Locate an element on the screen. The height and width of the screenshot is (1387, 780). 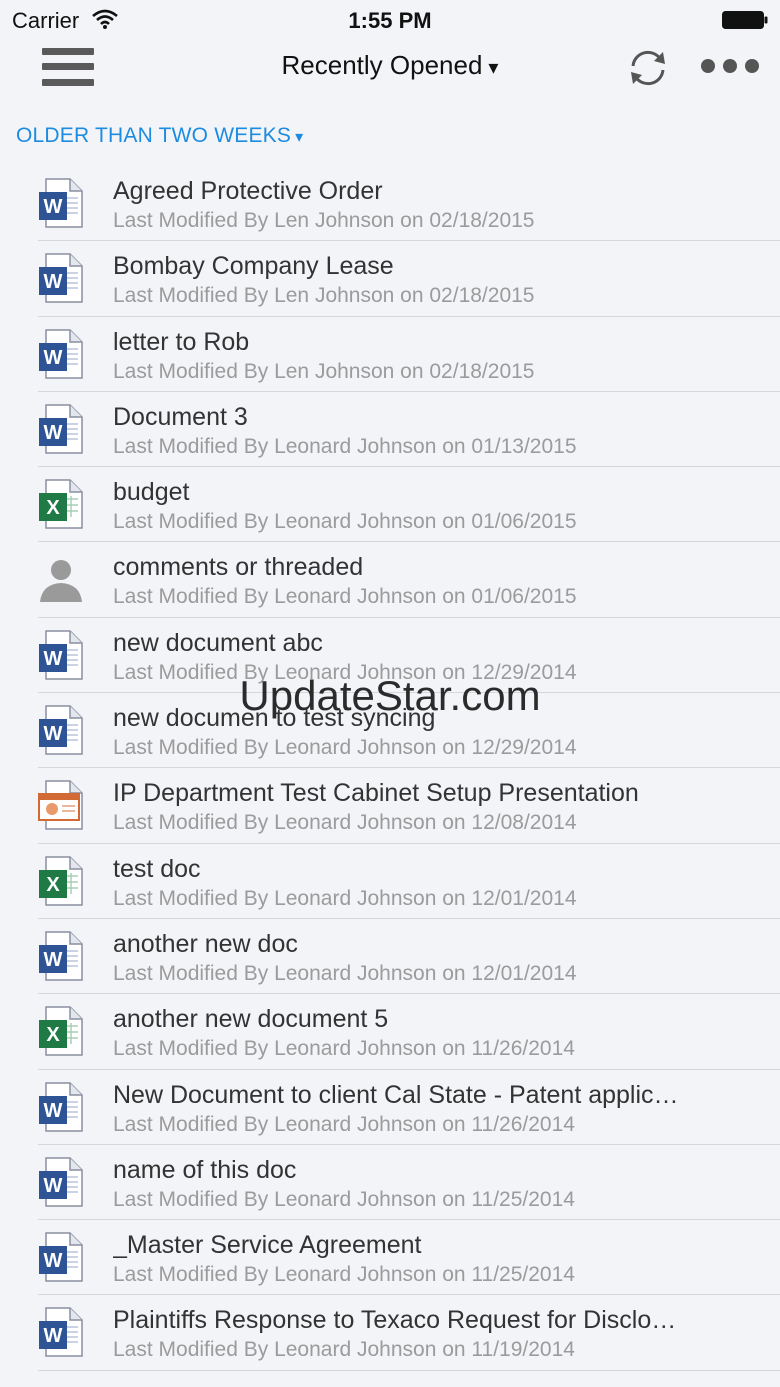
person-icon is located at coordinates (61, 579).